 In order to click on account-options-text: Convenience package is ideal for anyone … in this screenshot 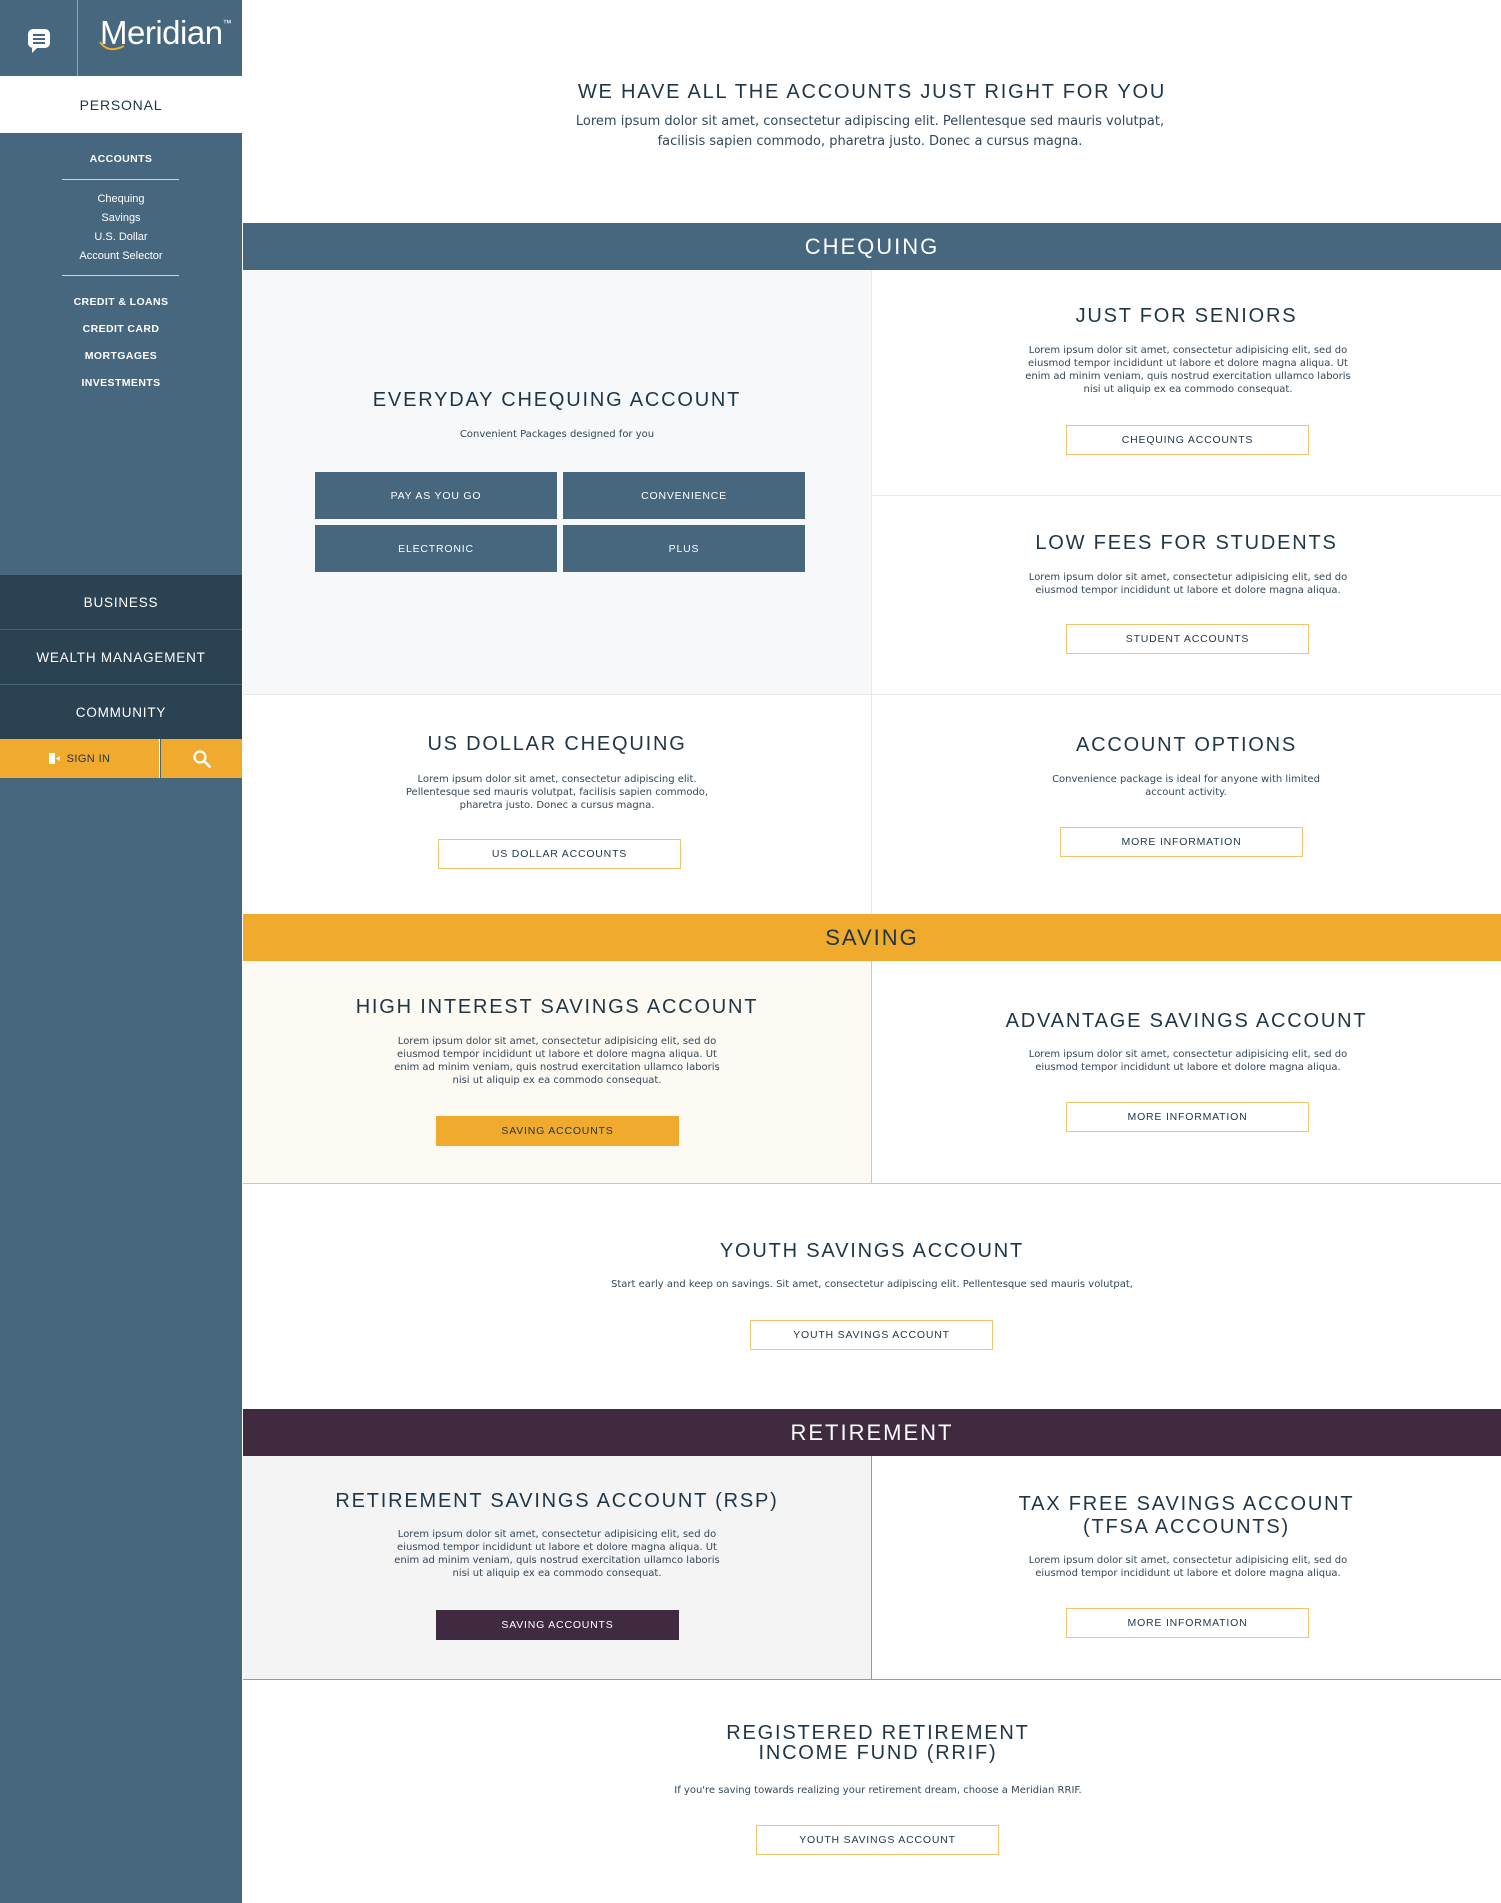, I will do `click(1186, 786)`.